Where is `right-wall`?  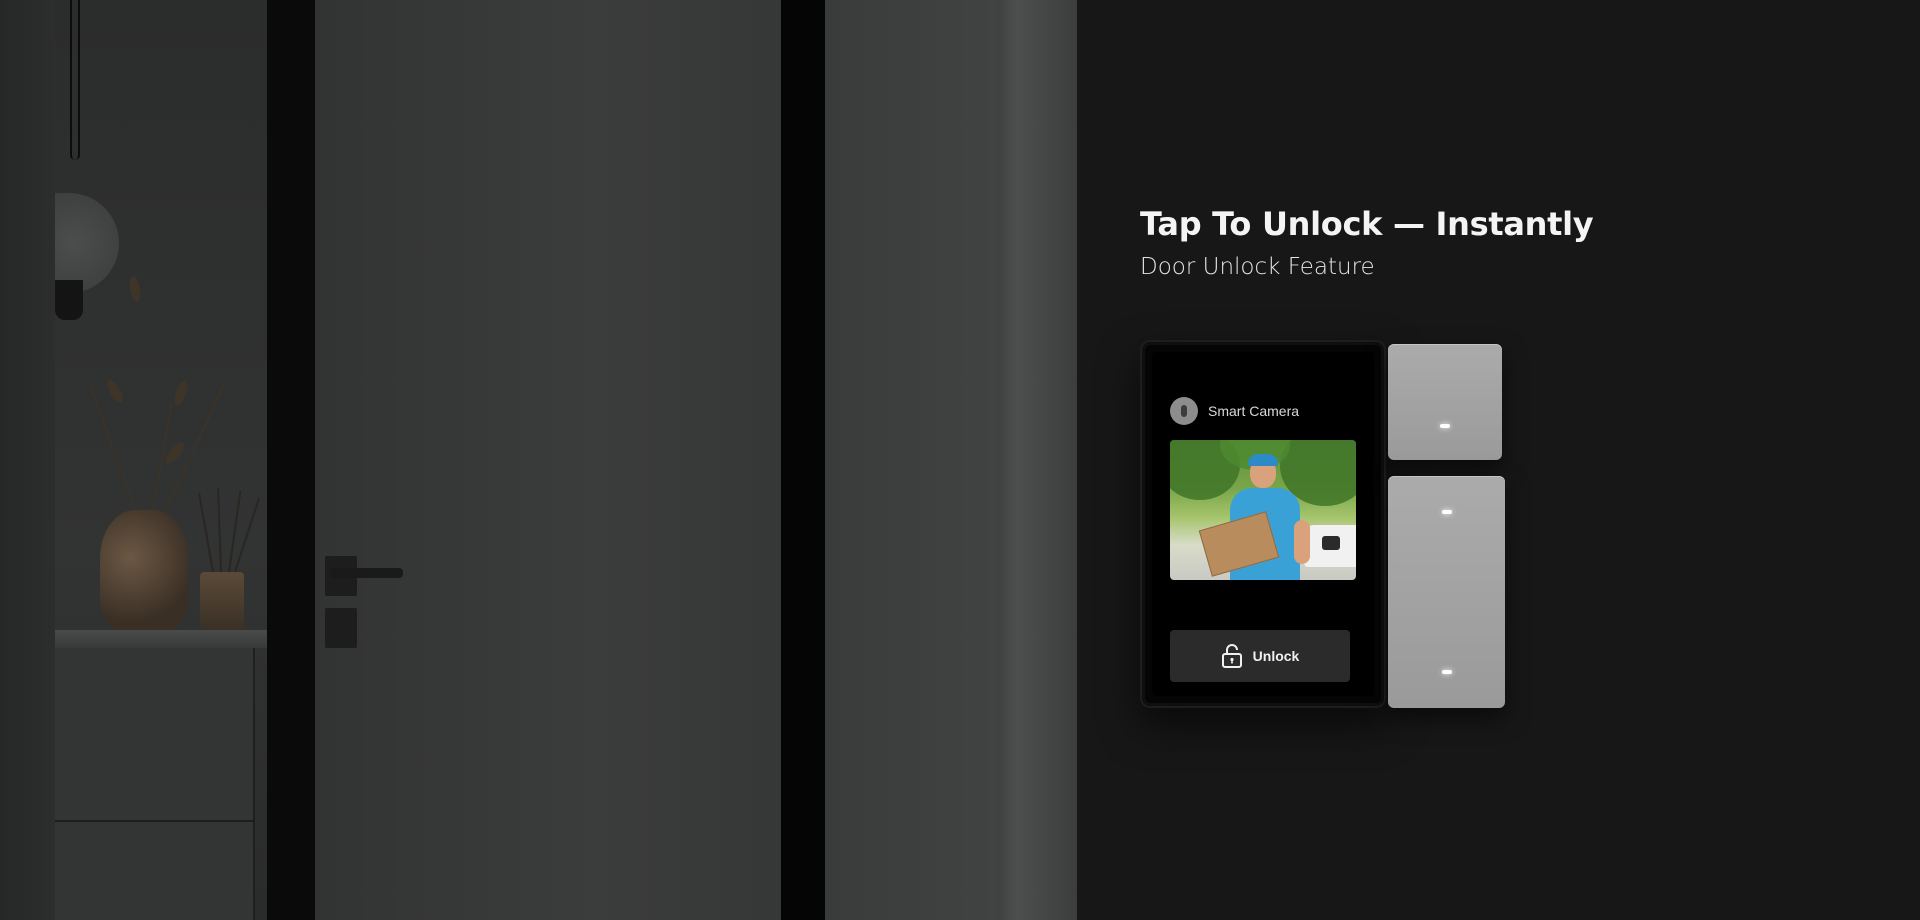 right-wall is located at coordinates (911, 460).